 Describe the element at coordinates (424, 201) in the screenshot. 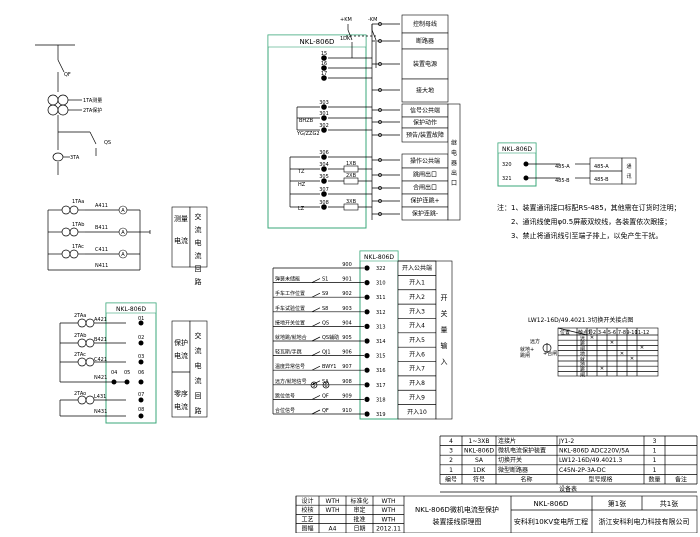

I see `terminal-label-10: 保护连跳+` at that location.